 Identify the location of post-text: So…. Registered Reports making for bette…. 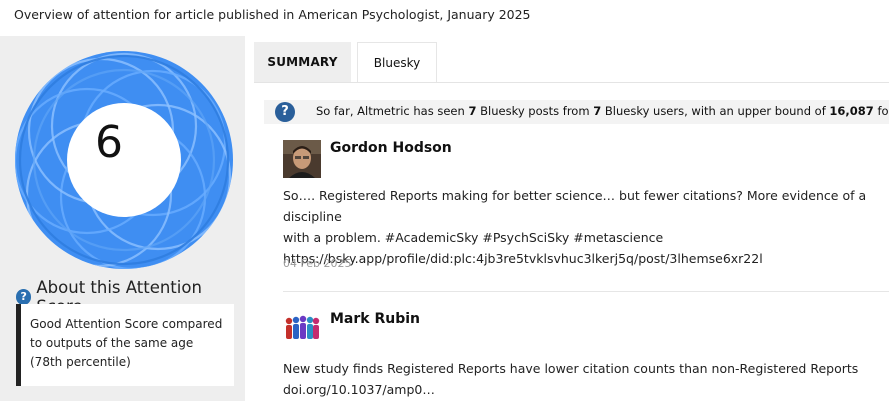
(585, 227).